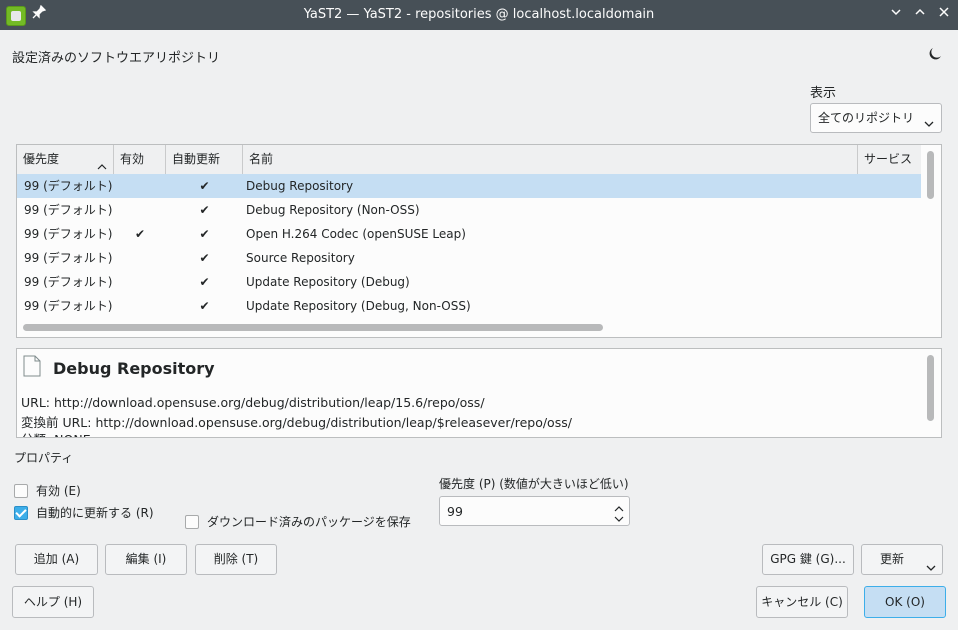 Image resolution: width=958 pixels, height=630 pixels. What do you see at coordinates (469, 258) in the screenshot?
I see `table-row: 99 (デフォルト) ✔ Source Repository` at bounding box center [469, 258].